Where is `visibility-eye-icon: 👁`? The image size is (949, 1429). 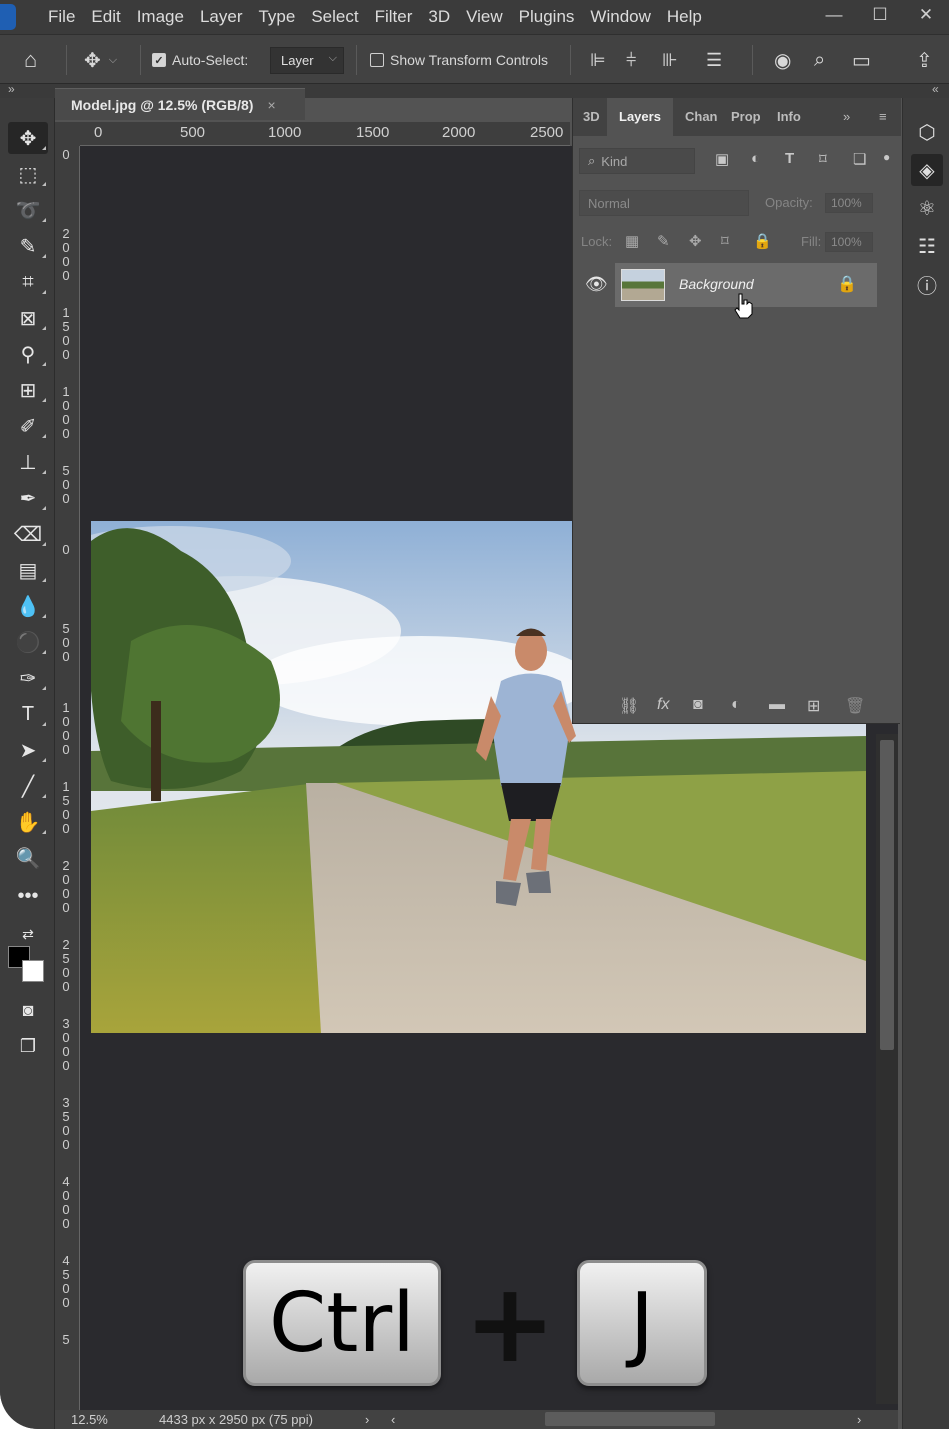
visibility-eye-icon: 👁 is located at coordinates (596, 284).